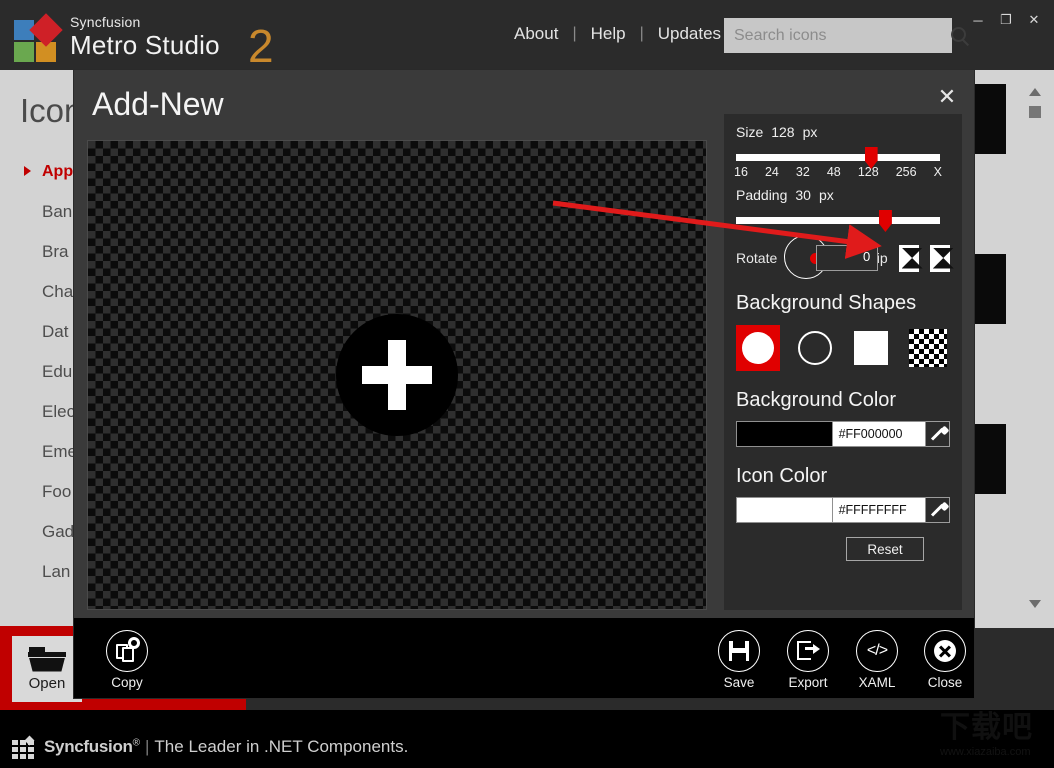 The image size is (1054, 768). I want to click on size-tick: 32, so click(803, 172).